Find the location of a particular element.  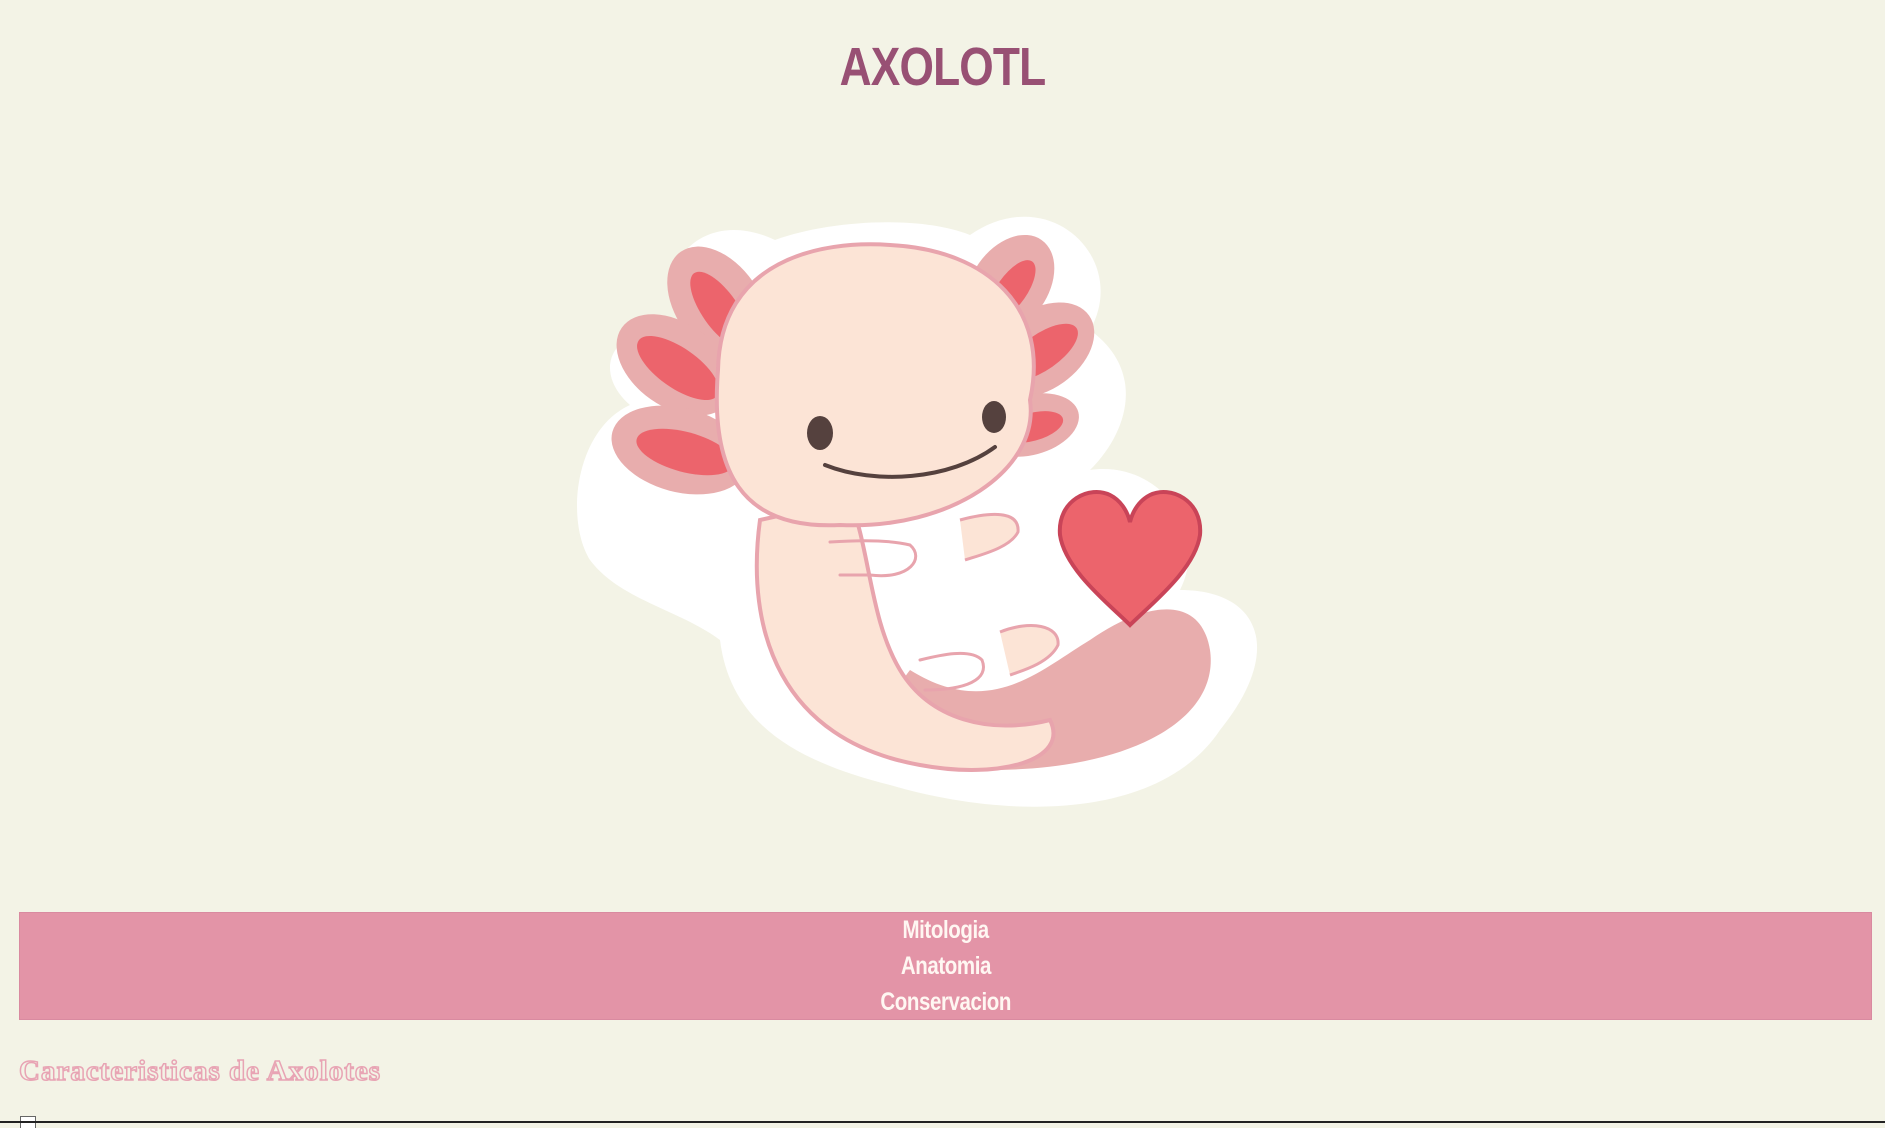

nav-item-anatomia: Anatomia is located at coordinates (945, 966).